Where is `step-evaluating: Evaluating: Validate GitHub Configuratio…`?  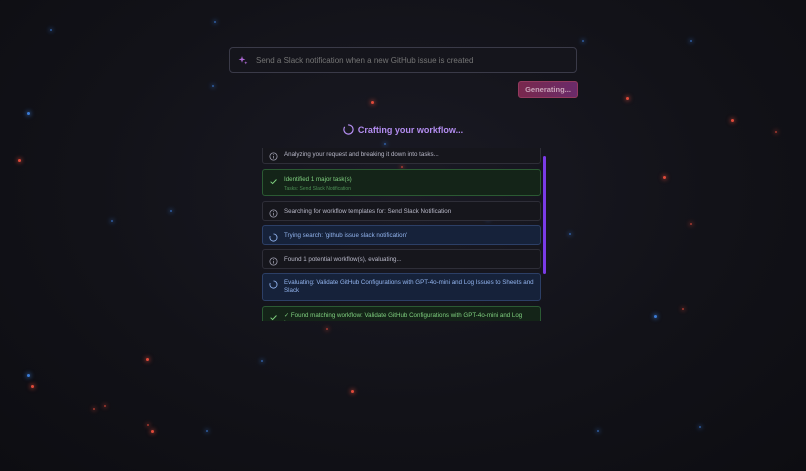 step-evaluating: Evaluating: Validate GitHub Configuratio… is located at coordinates (401, 287).